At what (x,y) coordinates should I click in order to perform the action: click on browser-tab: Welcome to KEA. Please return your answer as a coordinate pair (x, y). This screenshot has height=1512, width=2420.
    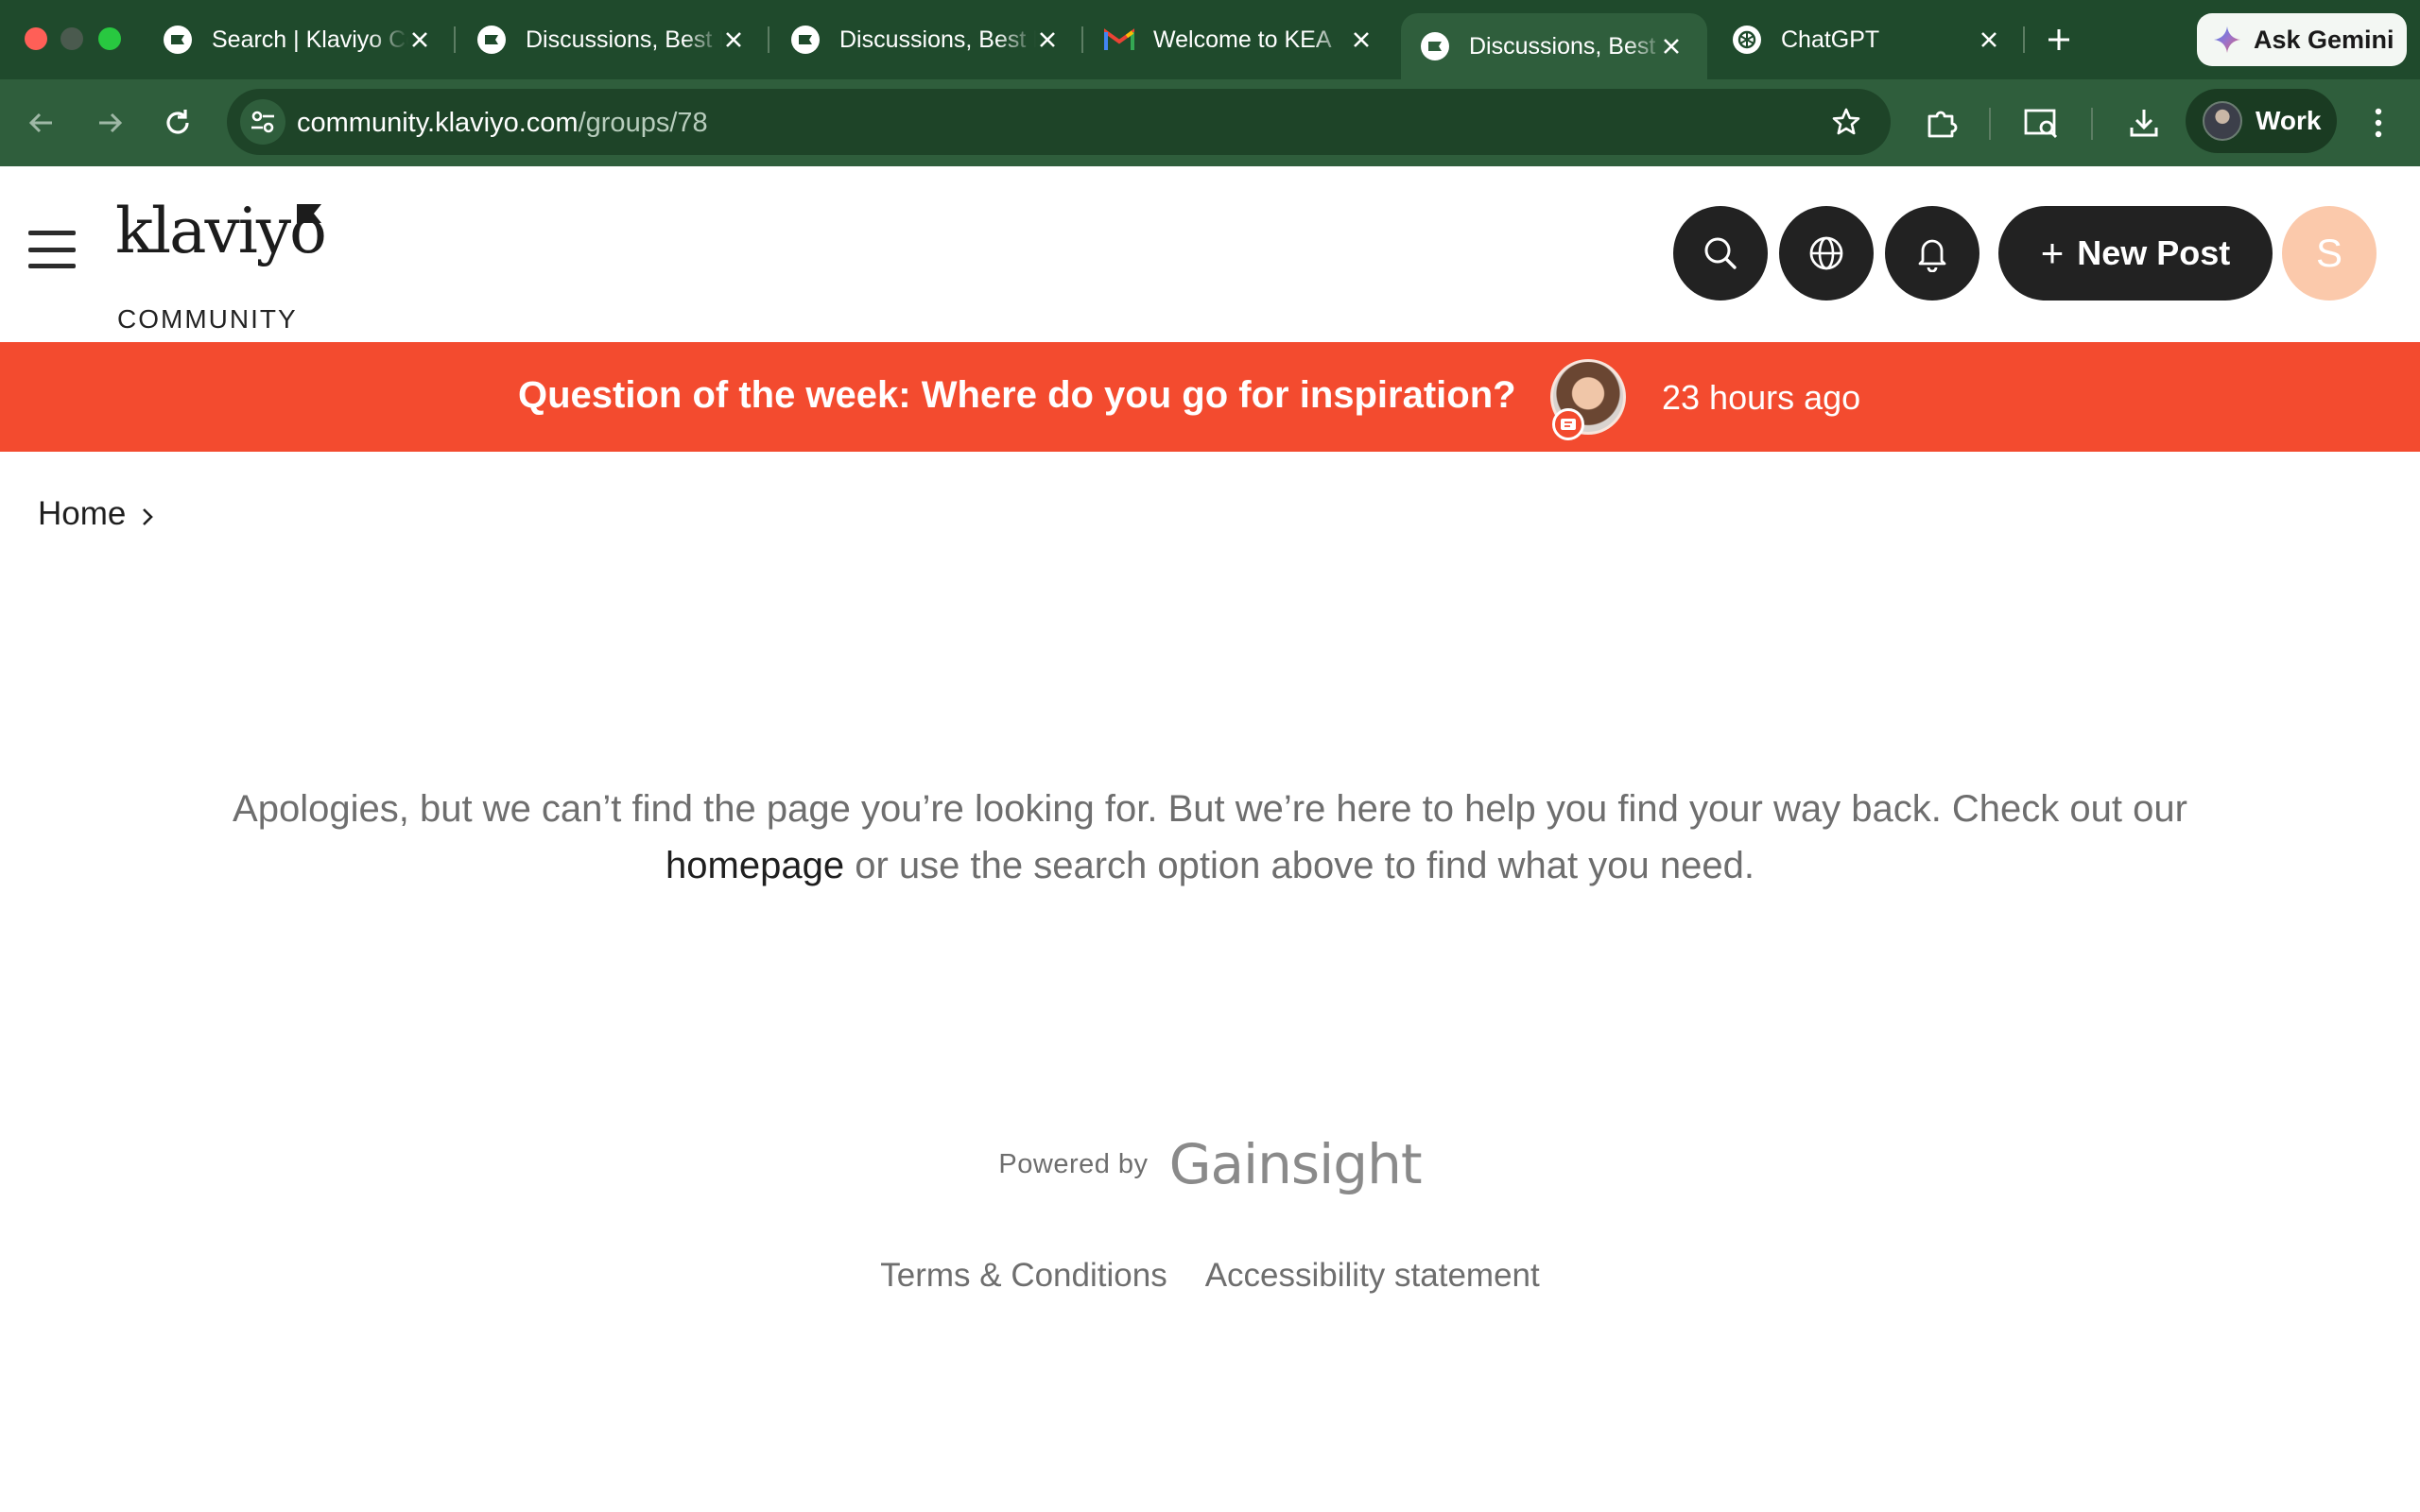
    Looking at the image, I should click on (1241, 39).